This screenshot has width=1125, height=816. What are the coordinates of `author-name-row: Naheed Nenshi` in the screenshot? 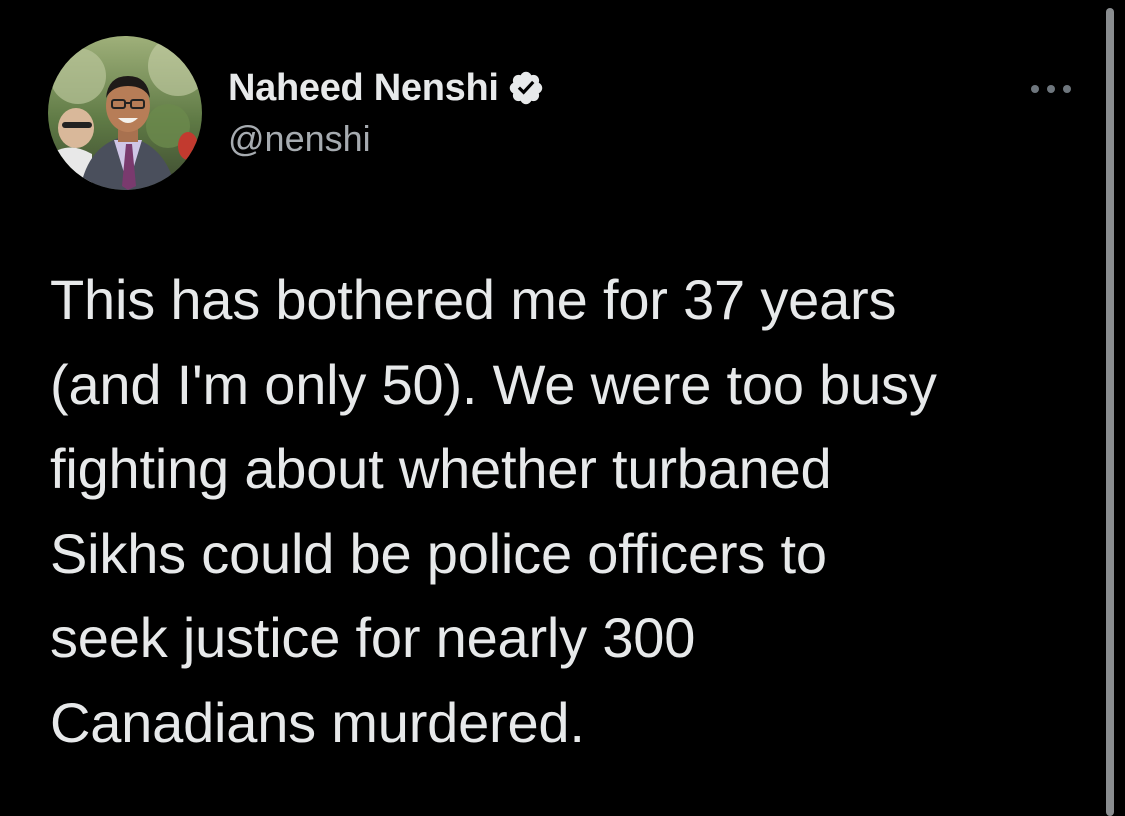 It's located at (386, 88).